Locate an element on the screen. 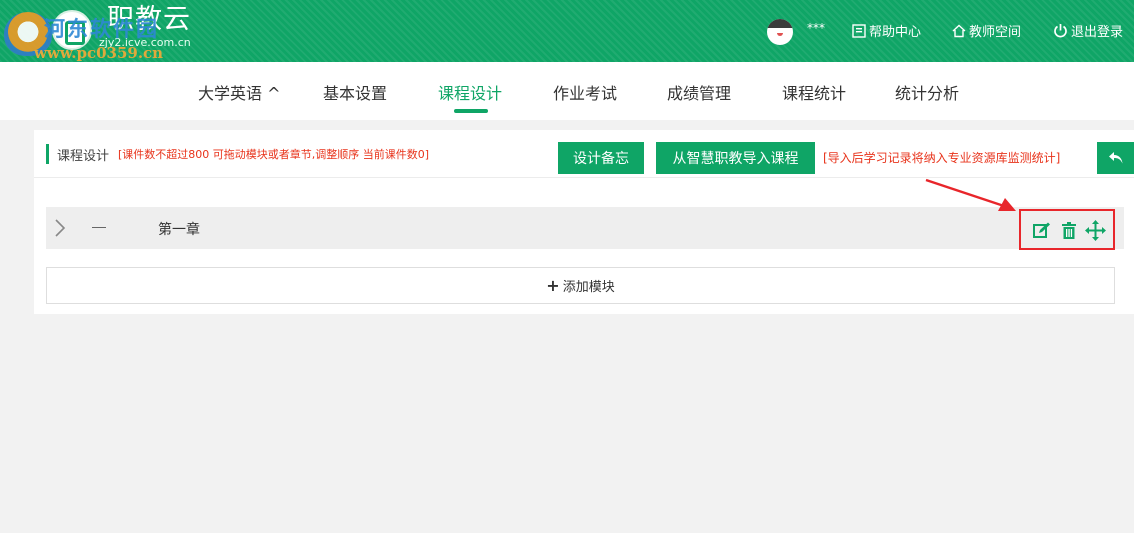  help-icon is located at coordinates (859, 30).